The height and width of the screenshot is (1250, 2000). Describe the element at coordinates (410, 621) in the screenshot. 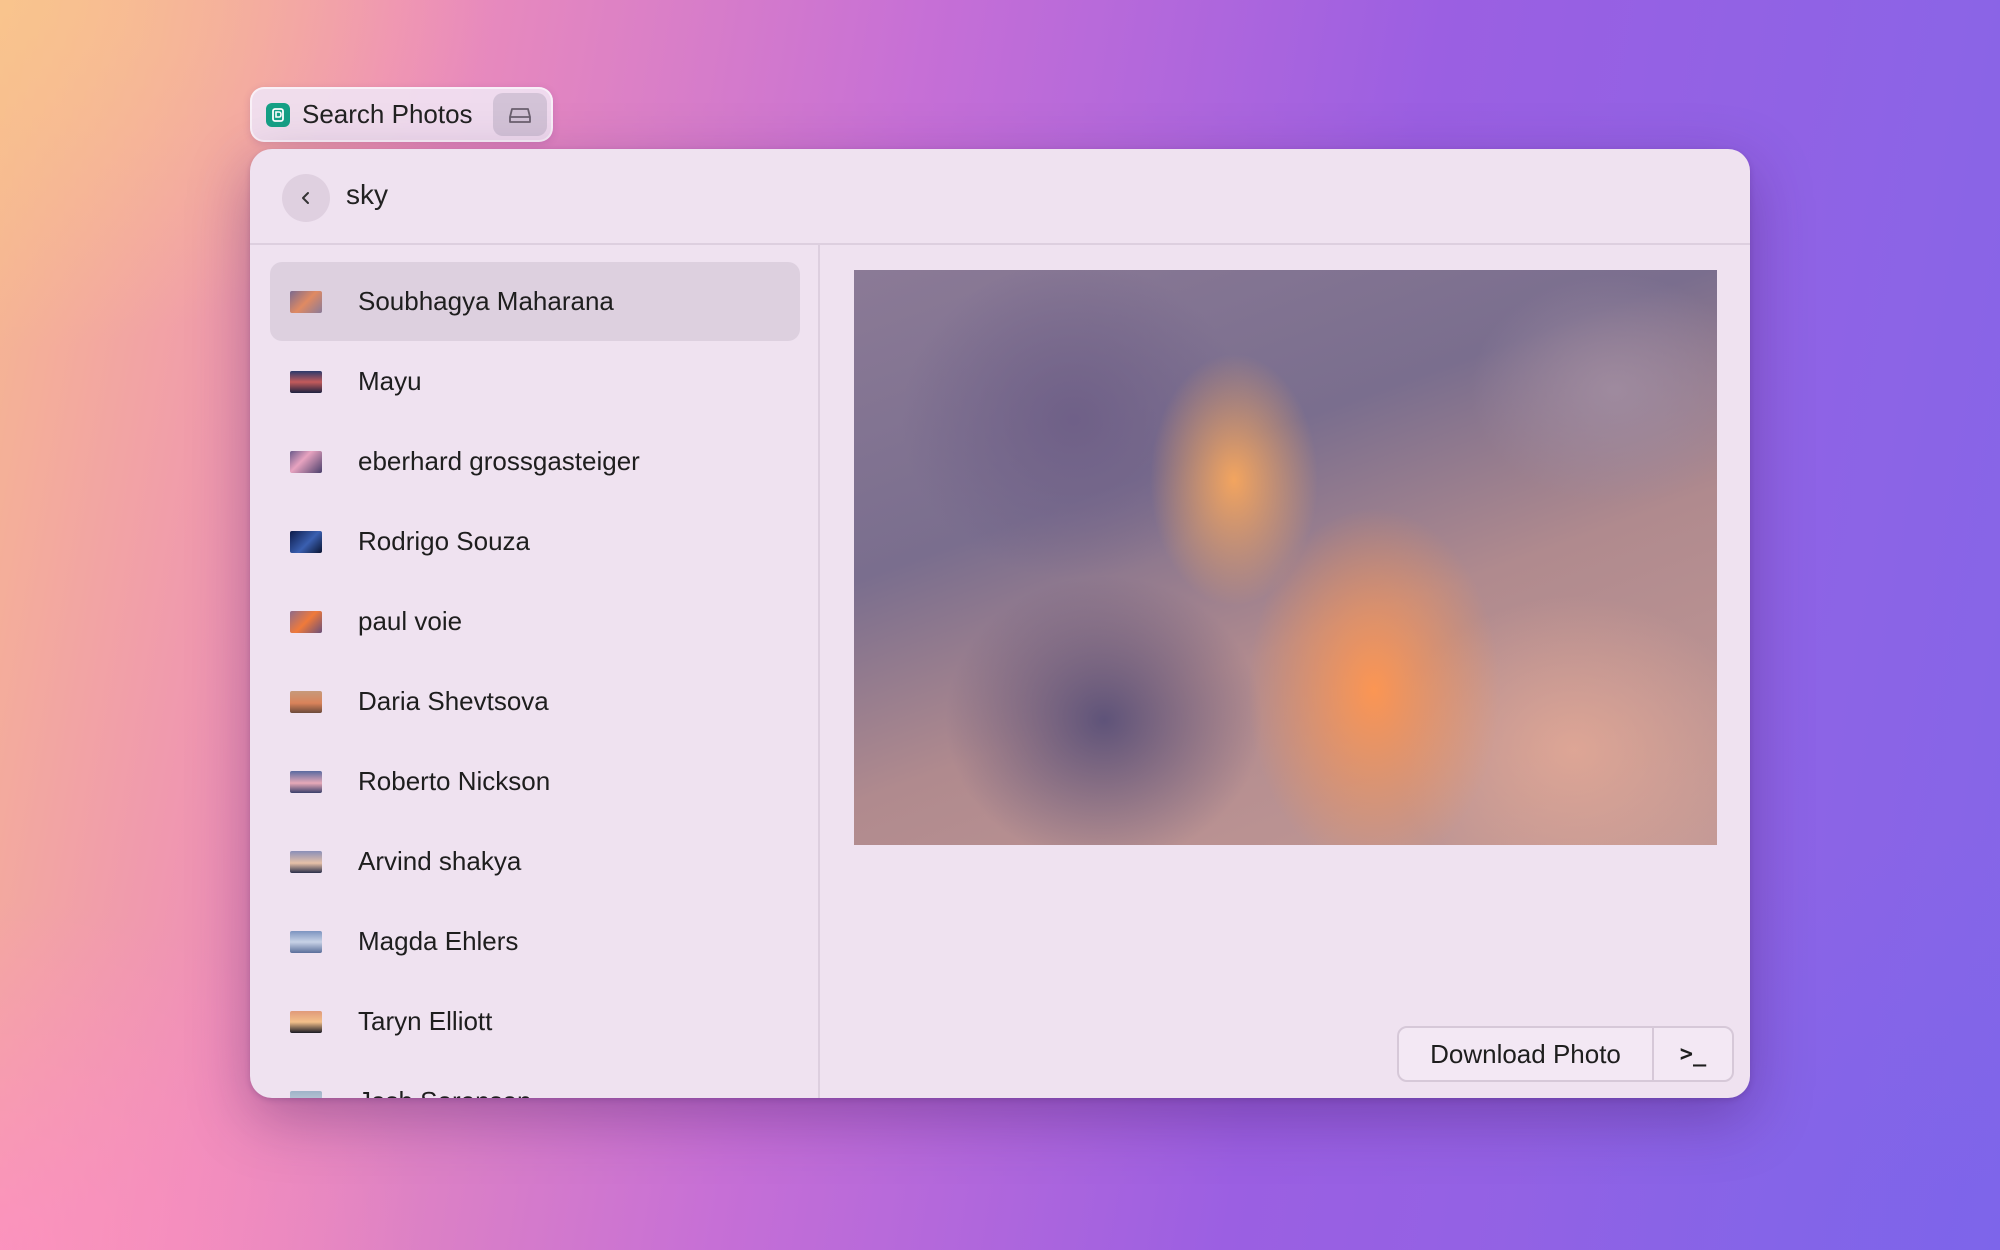

I see `list-item-label: paul voie` at that location.